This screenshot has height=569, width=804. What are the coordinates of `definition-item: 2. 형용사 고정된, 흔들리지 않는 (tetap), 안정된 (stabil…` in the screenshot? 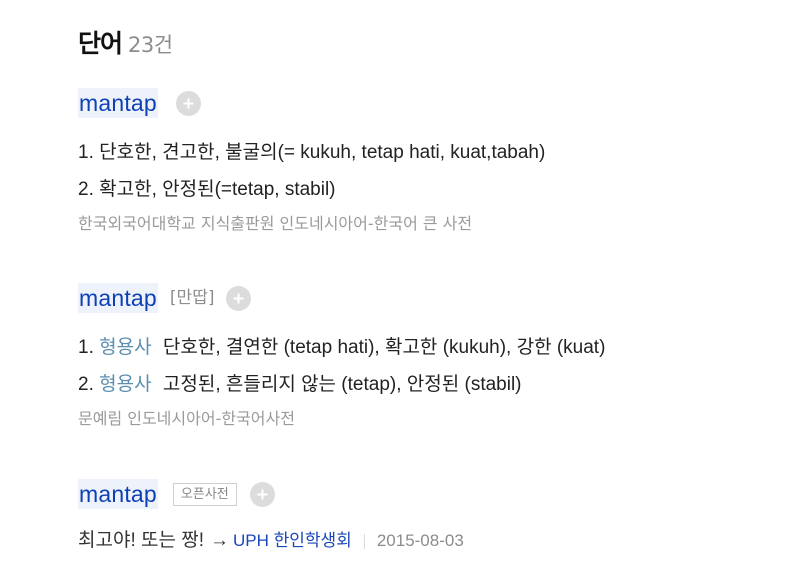 It's located at (428, 384).